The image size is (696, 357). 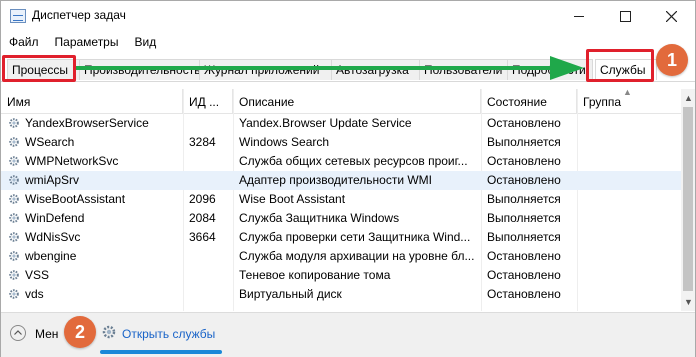 I want to click on window-title: Диспетчер задач, so click(x=79, y=15).